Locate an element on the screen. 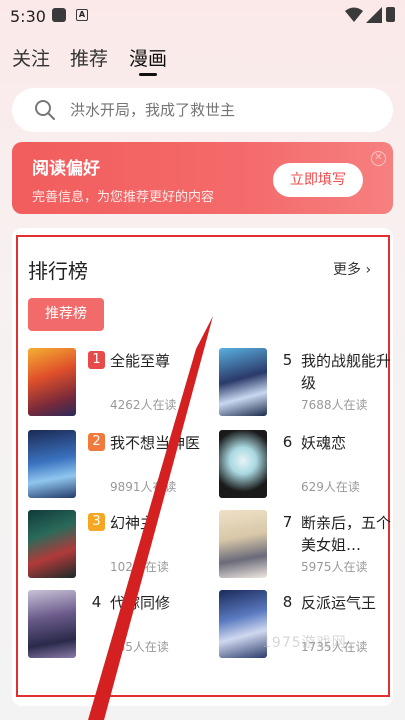 This screenshot has height=720, width=405. rank-badge: 1 is located at coordinates (96, 360).